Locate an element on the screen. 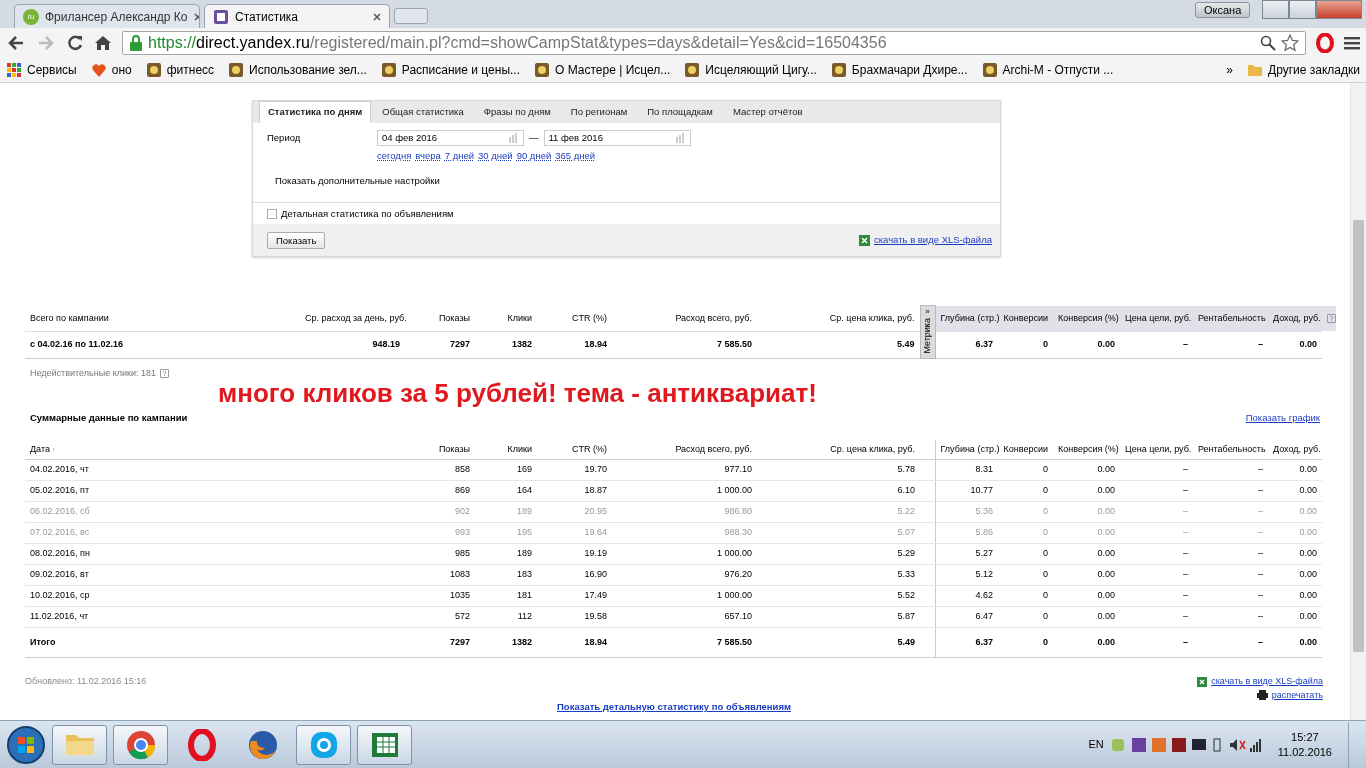 This screenshot has width=1366, height=768. bookmark: Сервисы is located at coordinates (41, 70).